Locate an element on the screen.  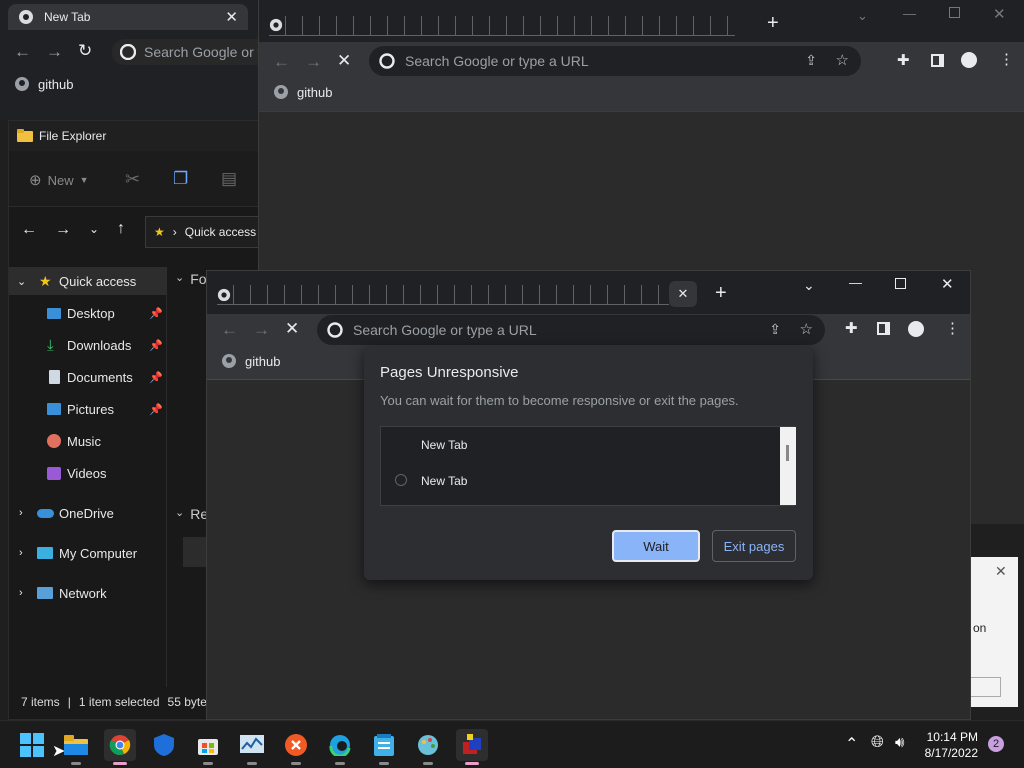
folder-icon is located at coordinates (76, 745).